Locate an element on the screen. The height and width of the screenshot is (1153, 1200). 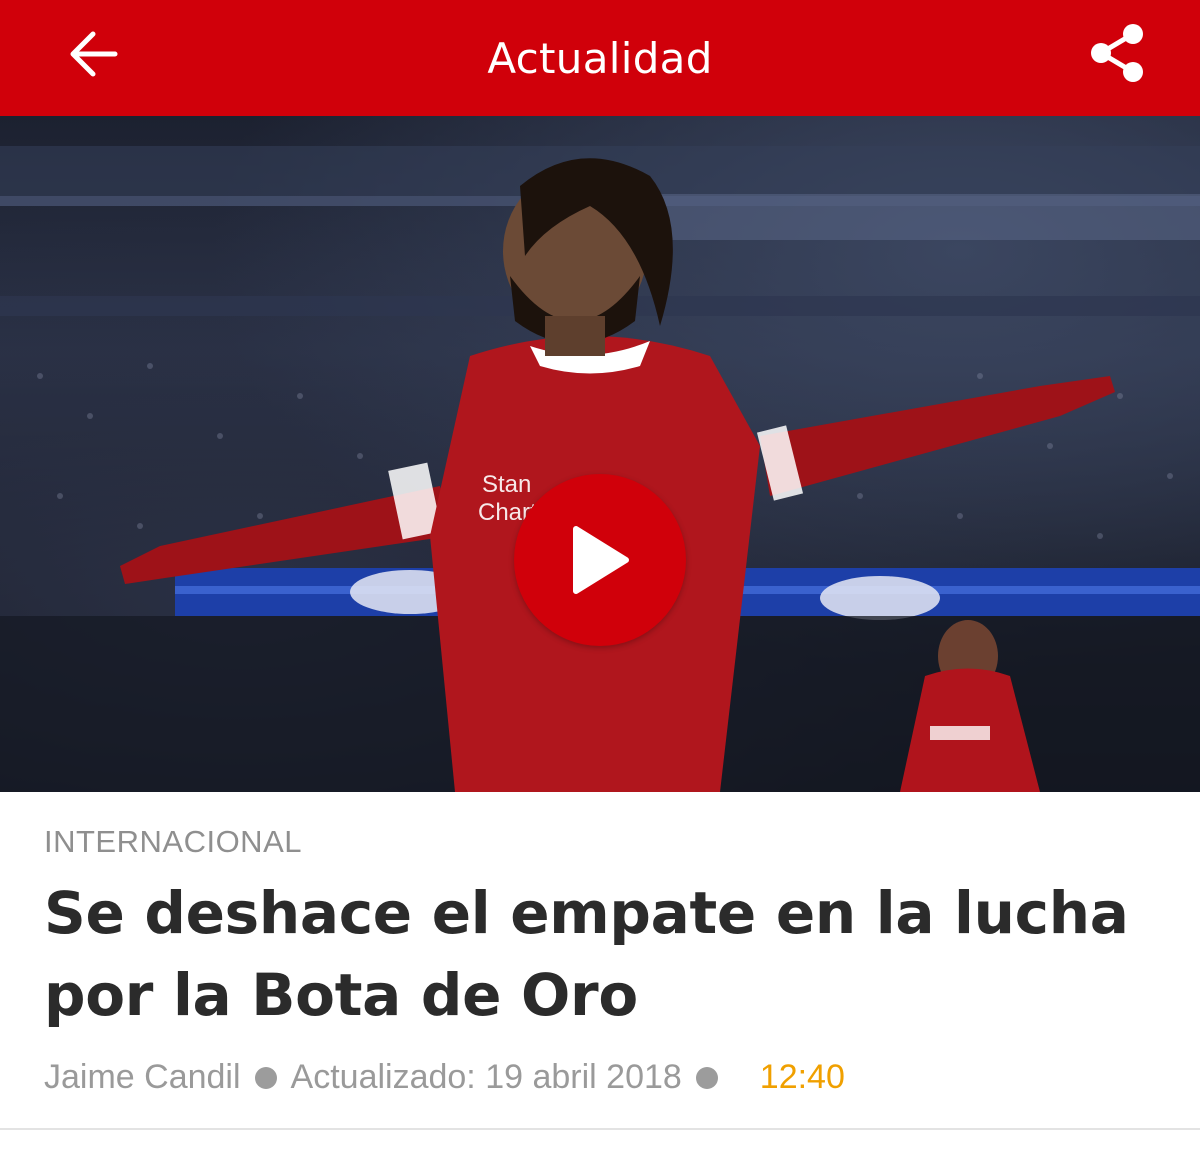
play-button is located at coordinates (600, 560).